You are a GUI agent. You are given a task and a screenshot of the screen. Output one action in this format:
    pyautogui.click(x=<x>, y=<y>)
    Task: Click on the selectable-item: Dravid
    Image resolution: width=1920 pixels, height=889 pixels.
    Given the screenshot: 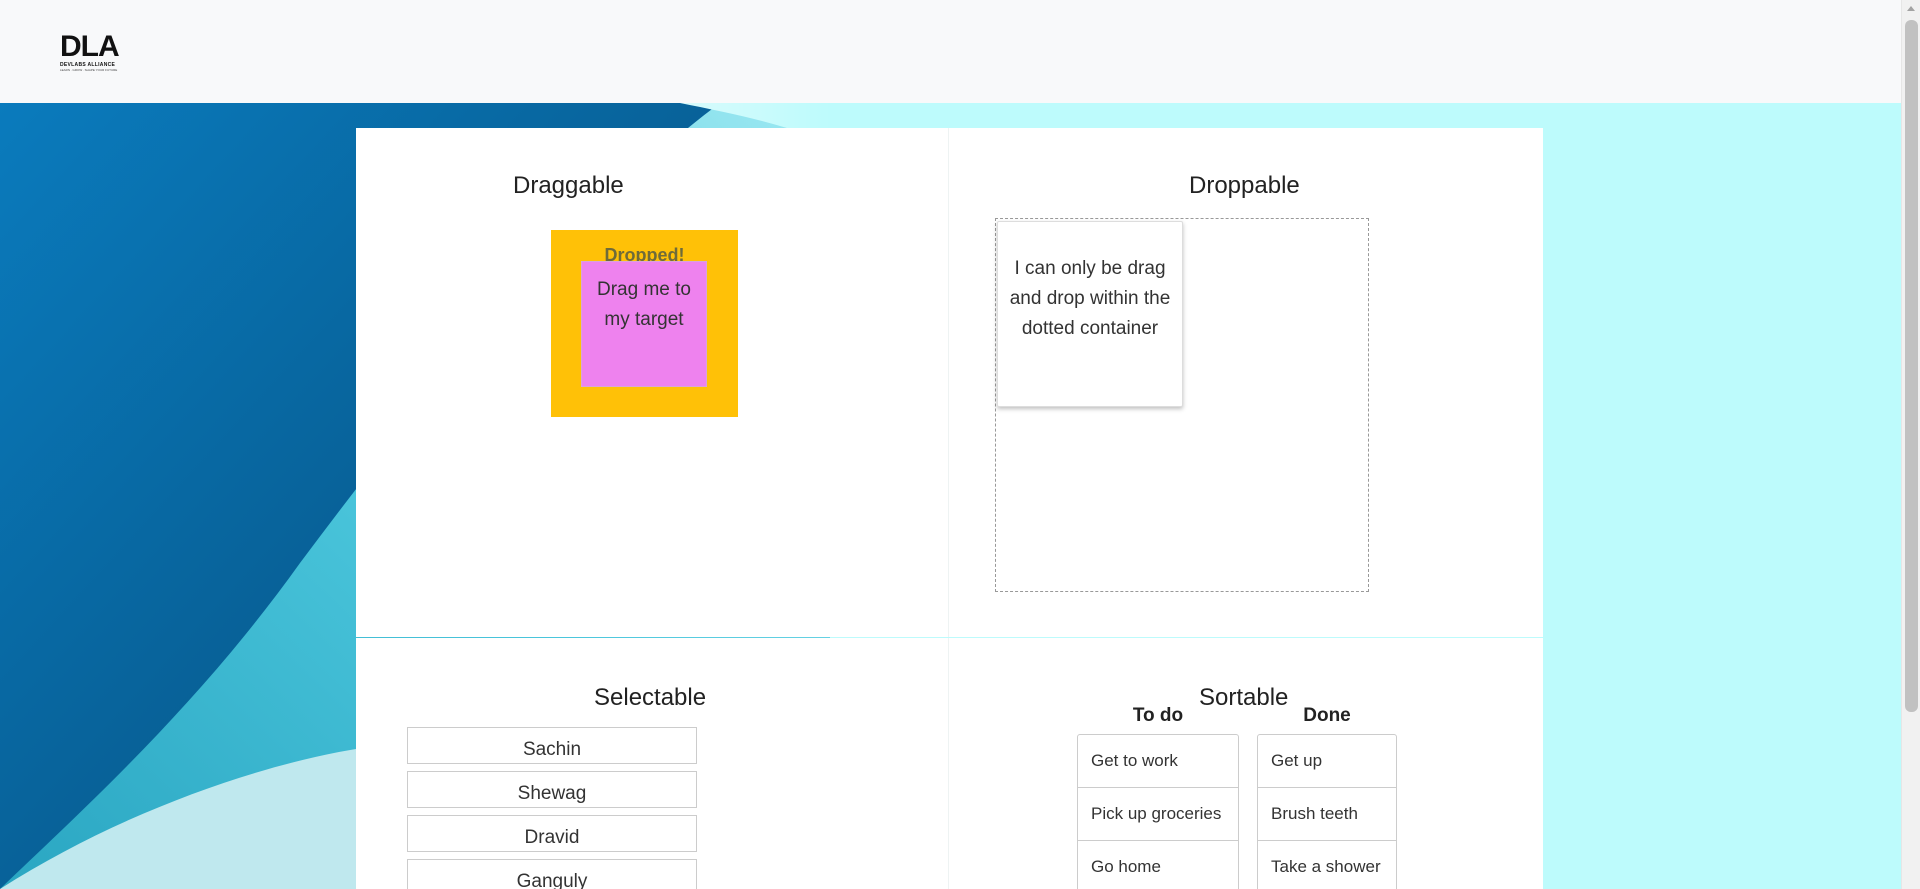 What is the action you would take?
    pyautogui.click(x=552, y=833)
    